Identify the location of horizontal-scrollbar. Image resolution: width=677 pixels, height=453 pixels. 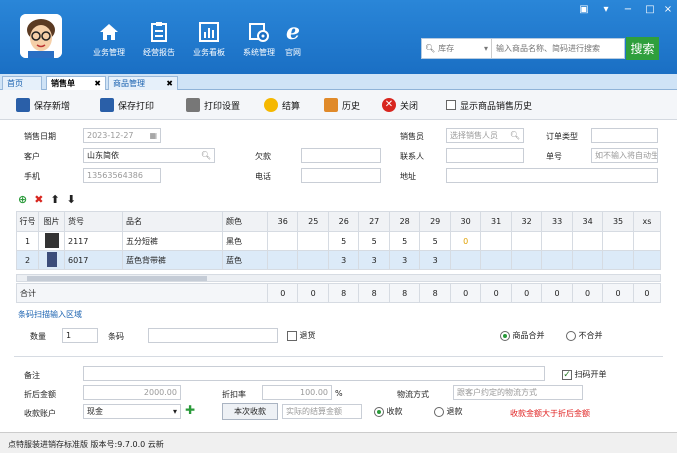
(338, 278).